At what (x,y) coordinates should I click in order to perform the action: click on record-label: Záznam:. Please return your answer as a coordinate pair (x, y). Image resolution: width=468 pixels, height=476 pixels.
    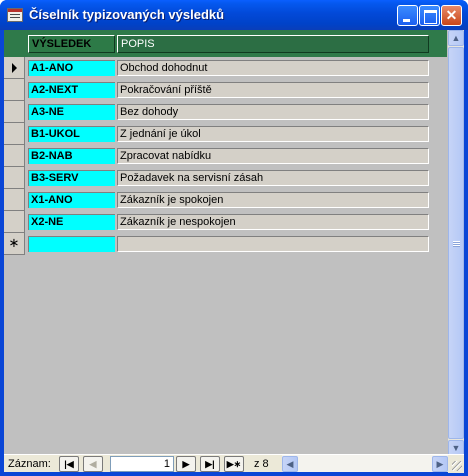
    Looking at the image, I should click on (29, 464).